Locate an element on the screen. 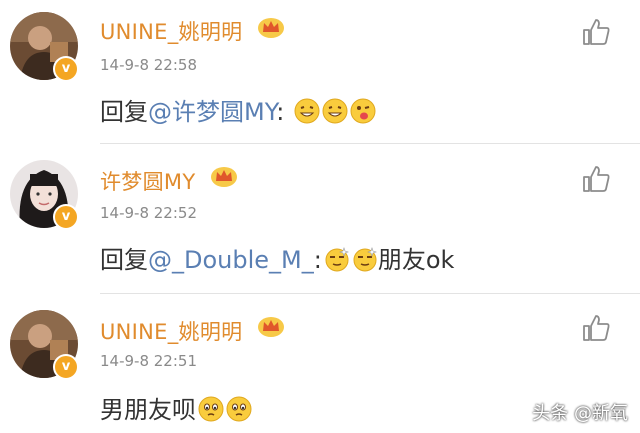 The image size is (640, 433). comment-text: 回复@许梦圆MY: is located at coordinates (238, 109).